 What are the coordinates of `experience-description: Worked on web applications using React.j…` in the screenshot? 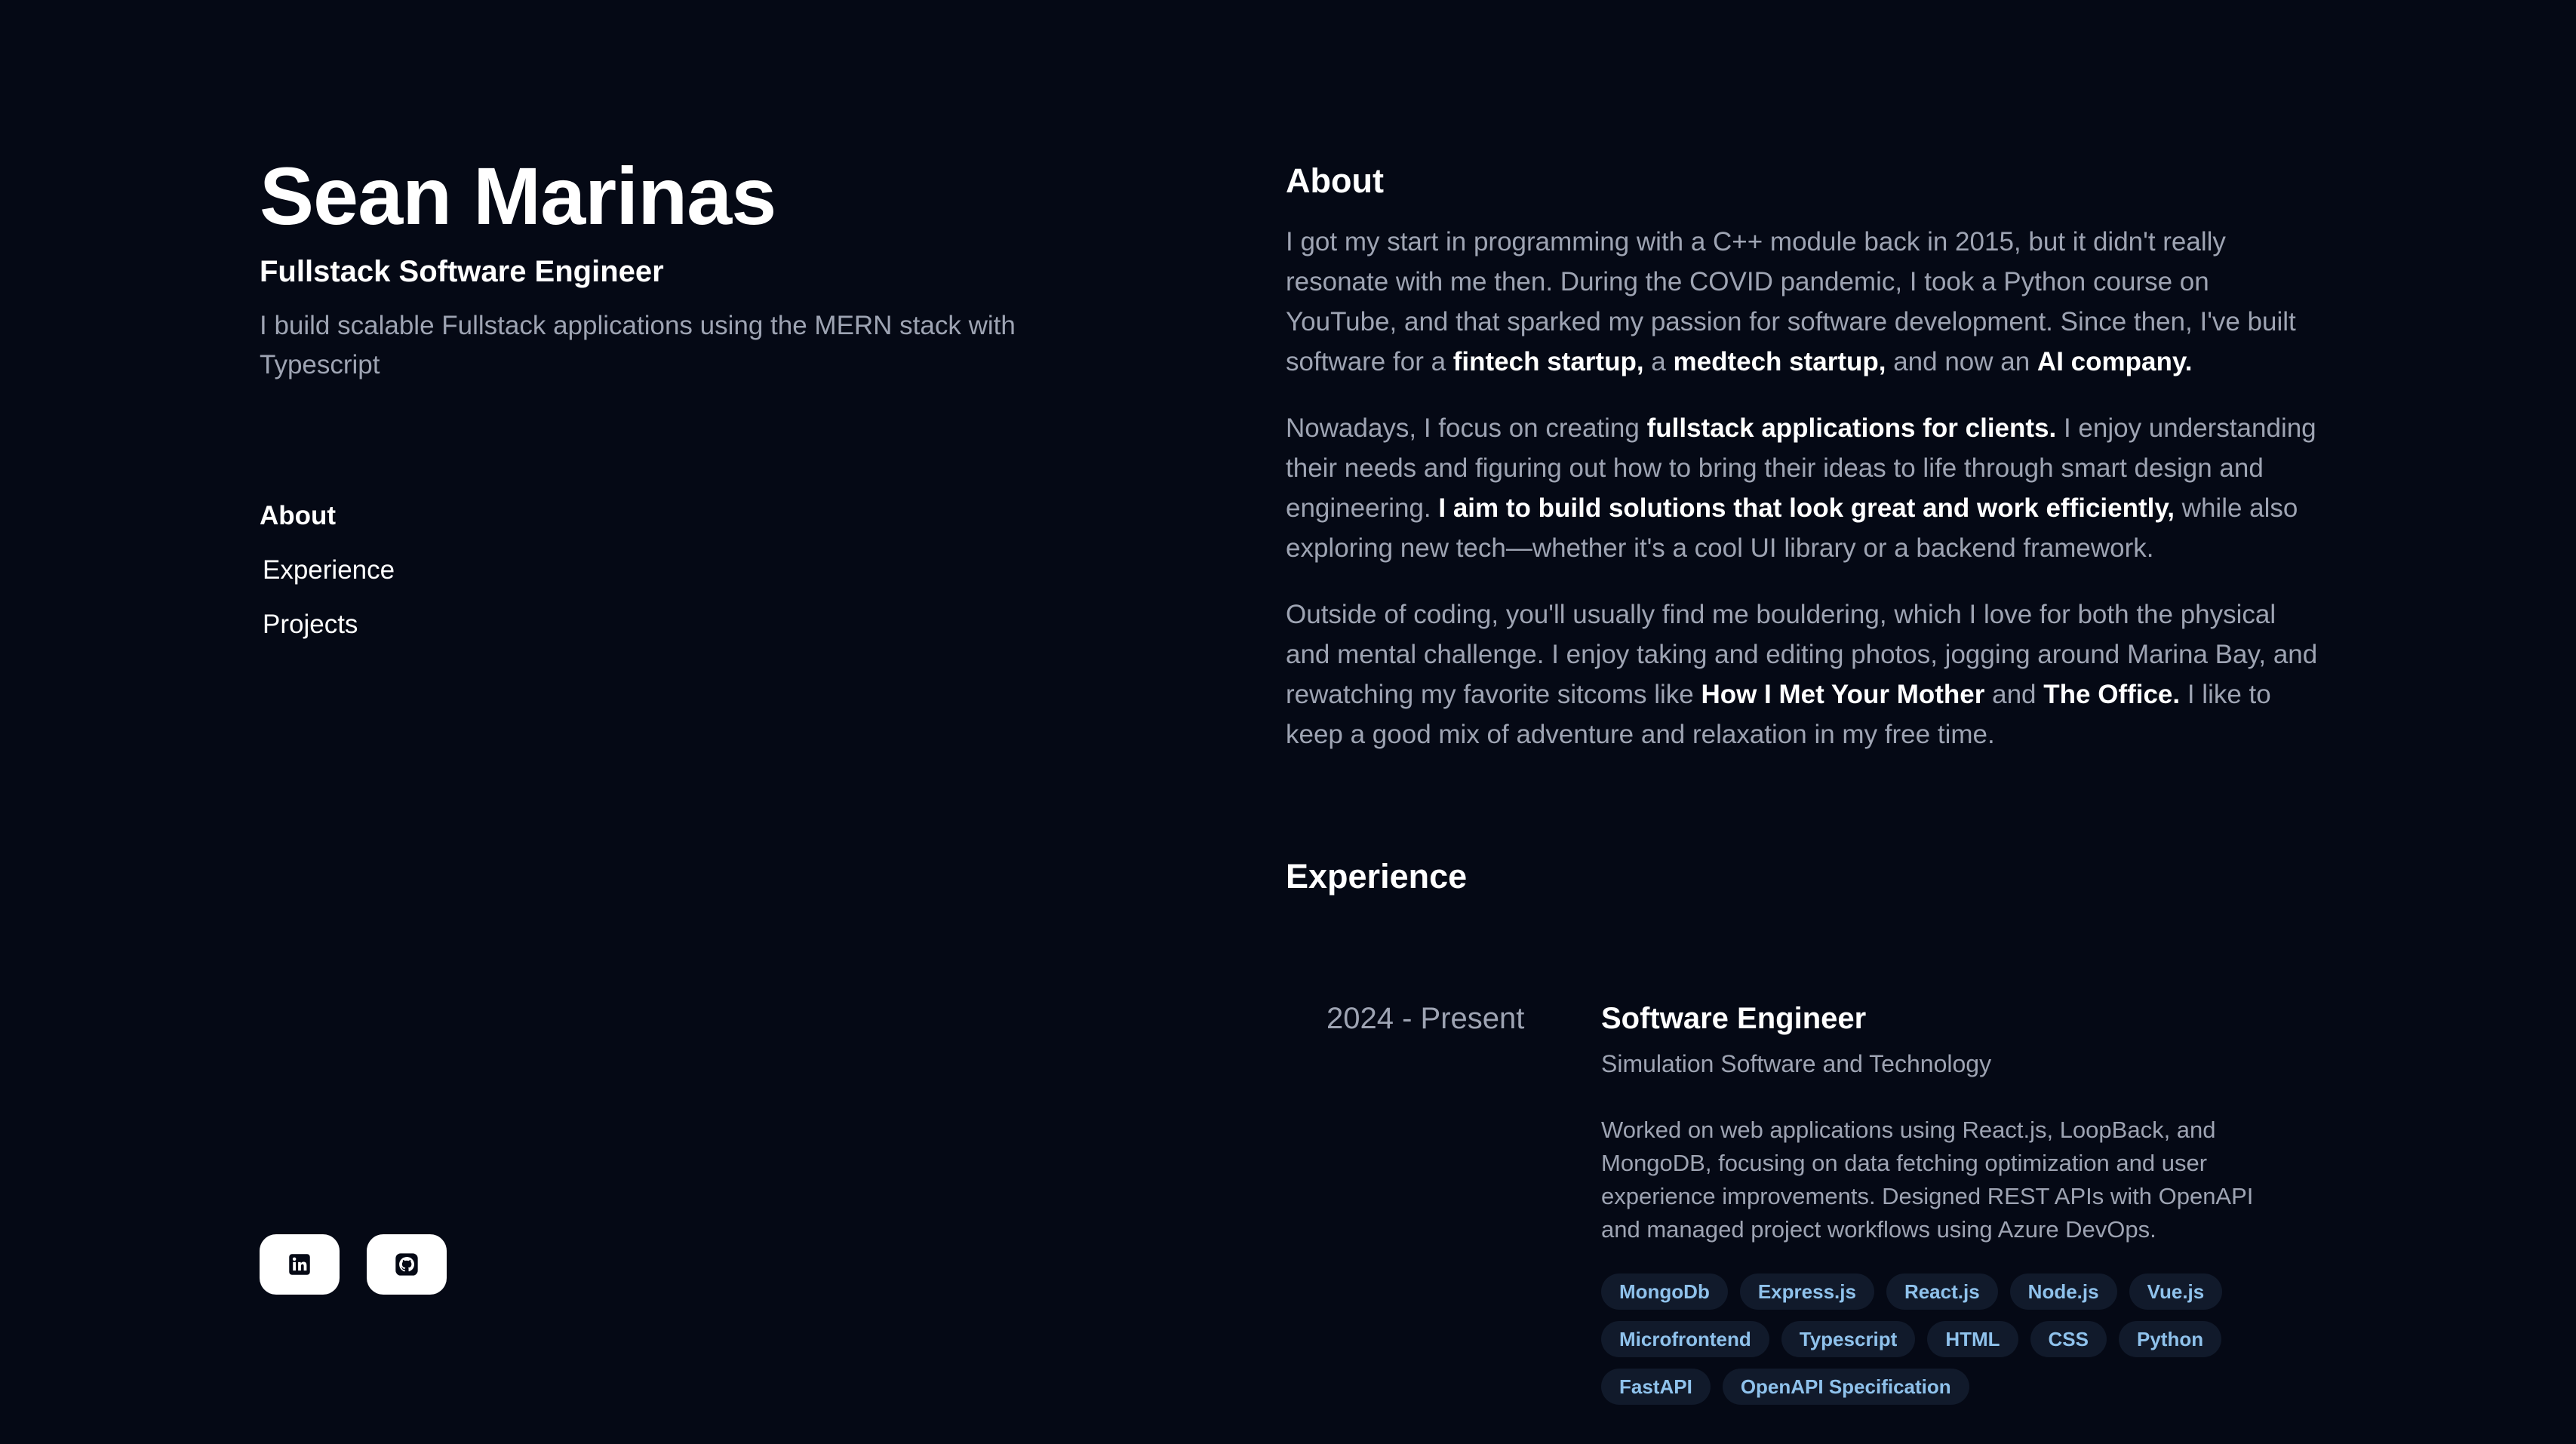 It's located at (1927, 1180).